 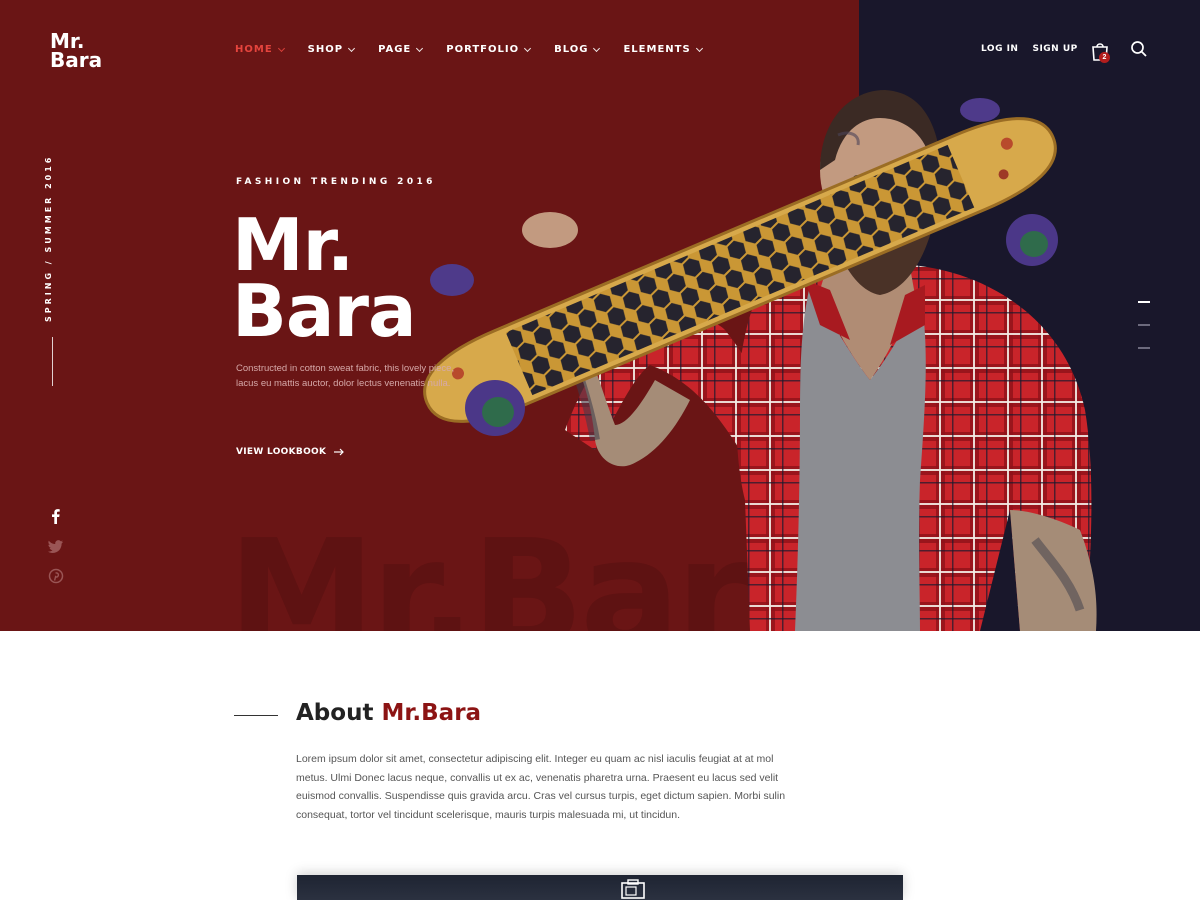 I want to click on main-nav: HOME SHOP PAGE PORTFOLIO BLOG ELEMENTS, so click(x=480, y=49).